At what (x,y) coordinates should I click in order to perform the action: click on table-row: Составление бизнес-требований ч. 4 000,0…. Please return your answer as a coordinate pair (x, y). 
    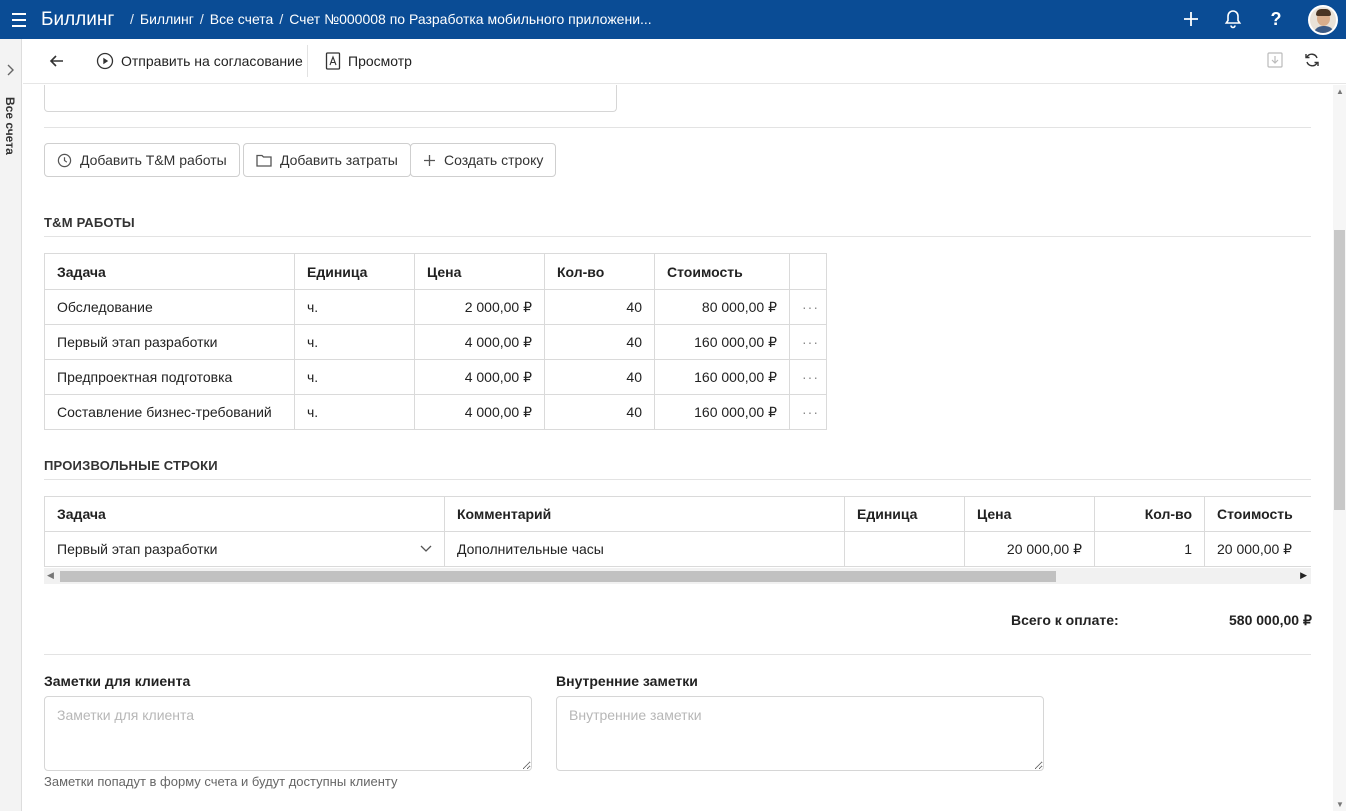
    Looking at the image, I should click on (435, 412).